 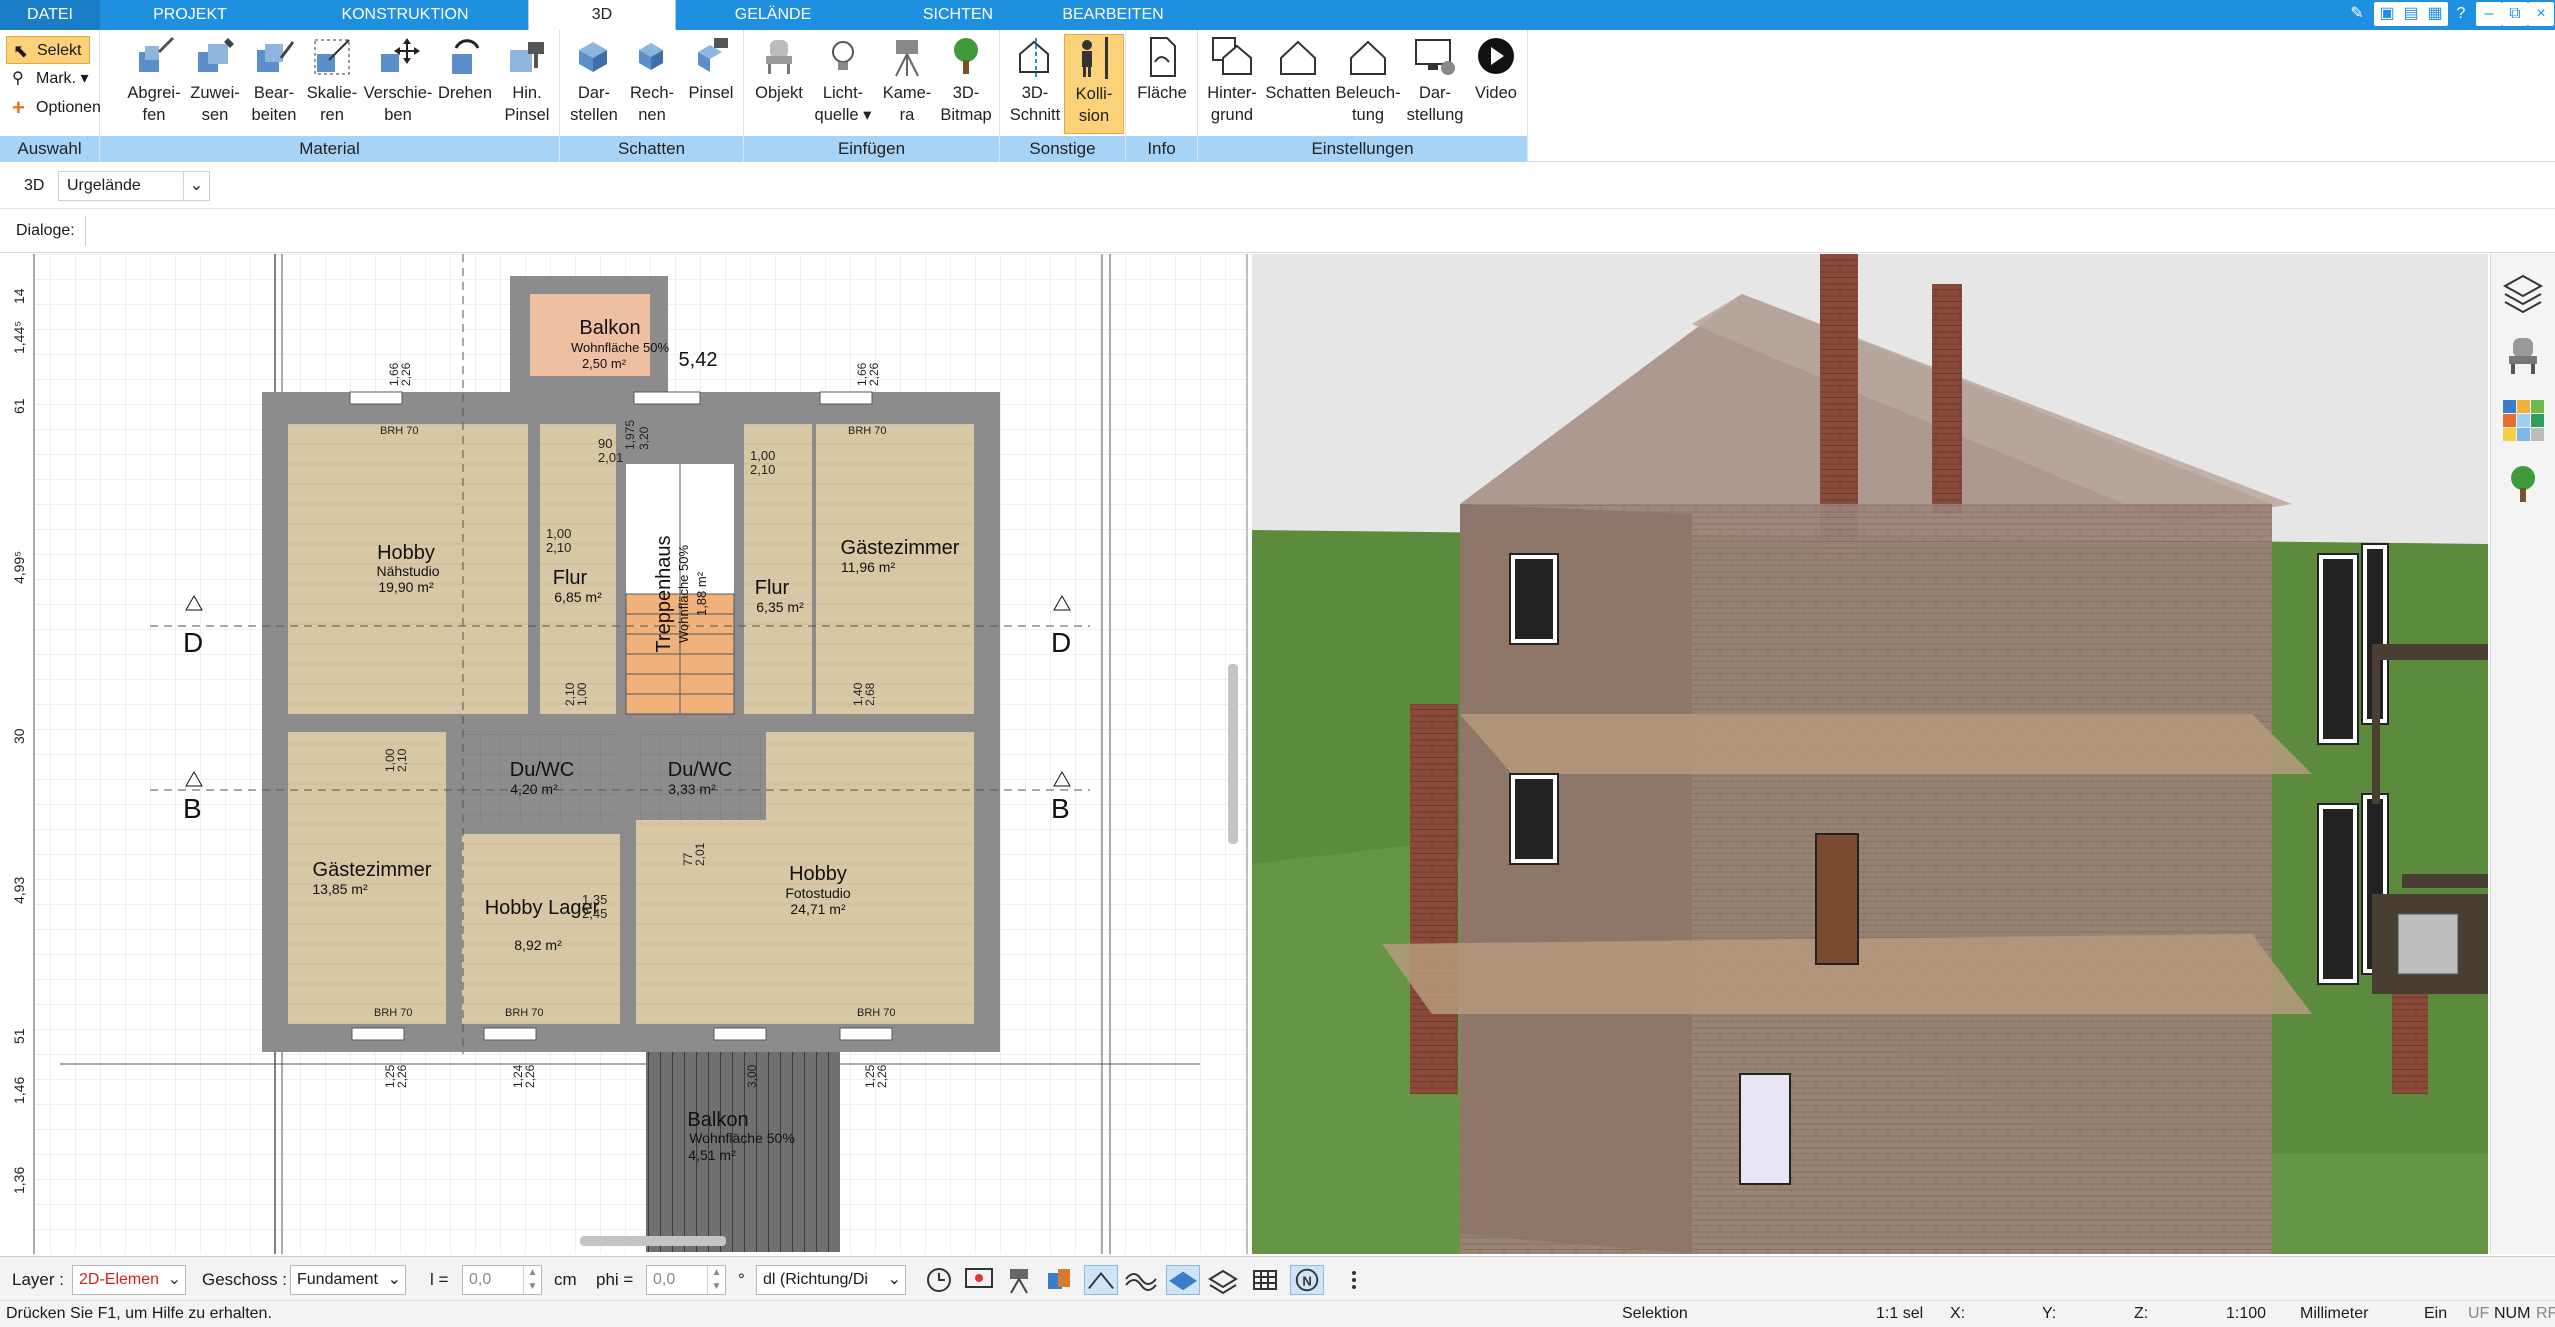 I want to click on length-input: 0,0 ▲ ▼, so click(x=502, y=1280).